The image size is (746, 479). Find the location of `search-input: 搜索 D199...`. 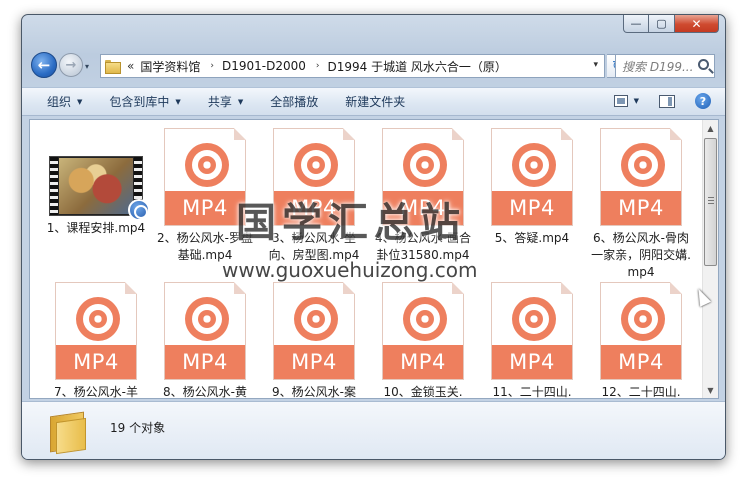

search-input: 搜索 D199... is located at coordinates (658, 66).